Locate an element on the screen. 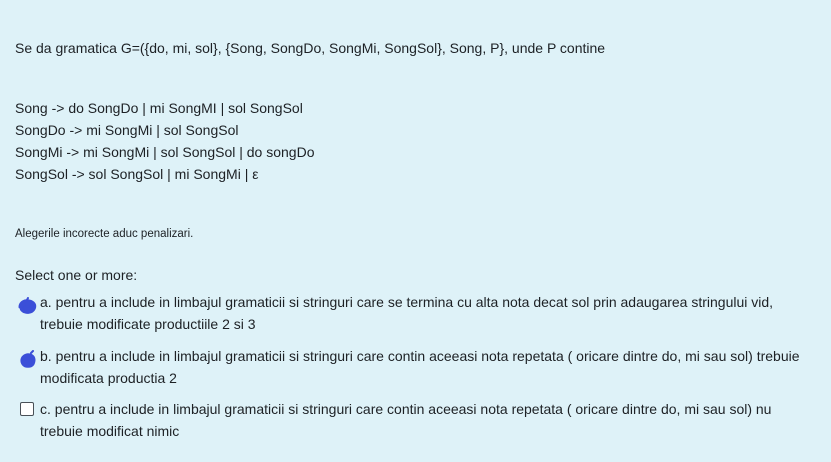 Image resolution: width=831 pixels, height=462 pixels. production-rule-2: SongDo -> mi SongMi | sol SongSol is located at coordinates (127, 130).